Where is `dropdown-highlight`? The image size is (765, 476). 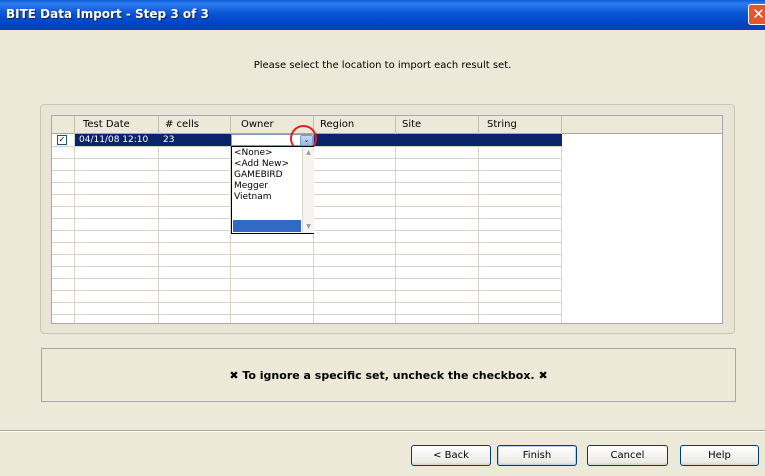 dropdown-highlight is located at coordinates (267, 226).